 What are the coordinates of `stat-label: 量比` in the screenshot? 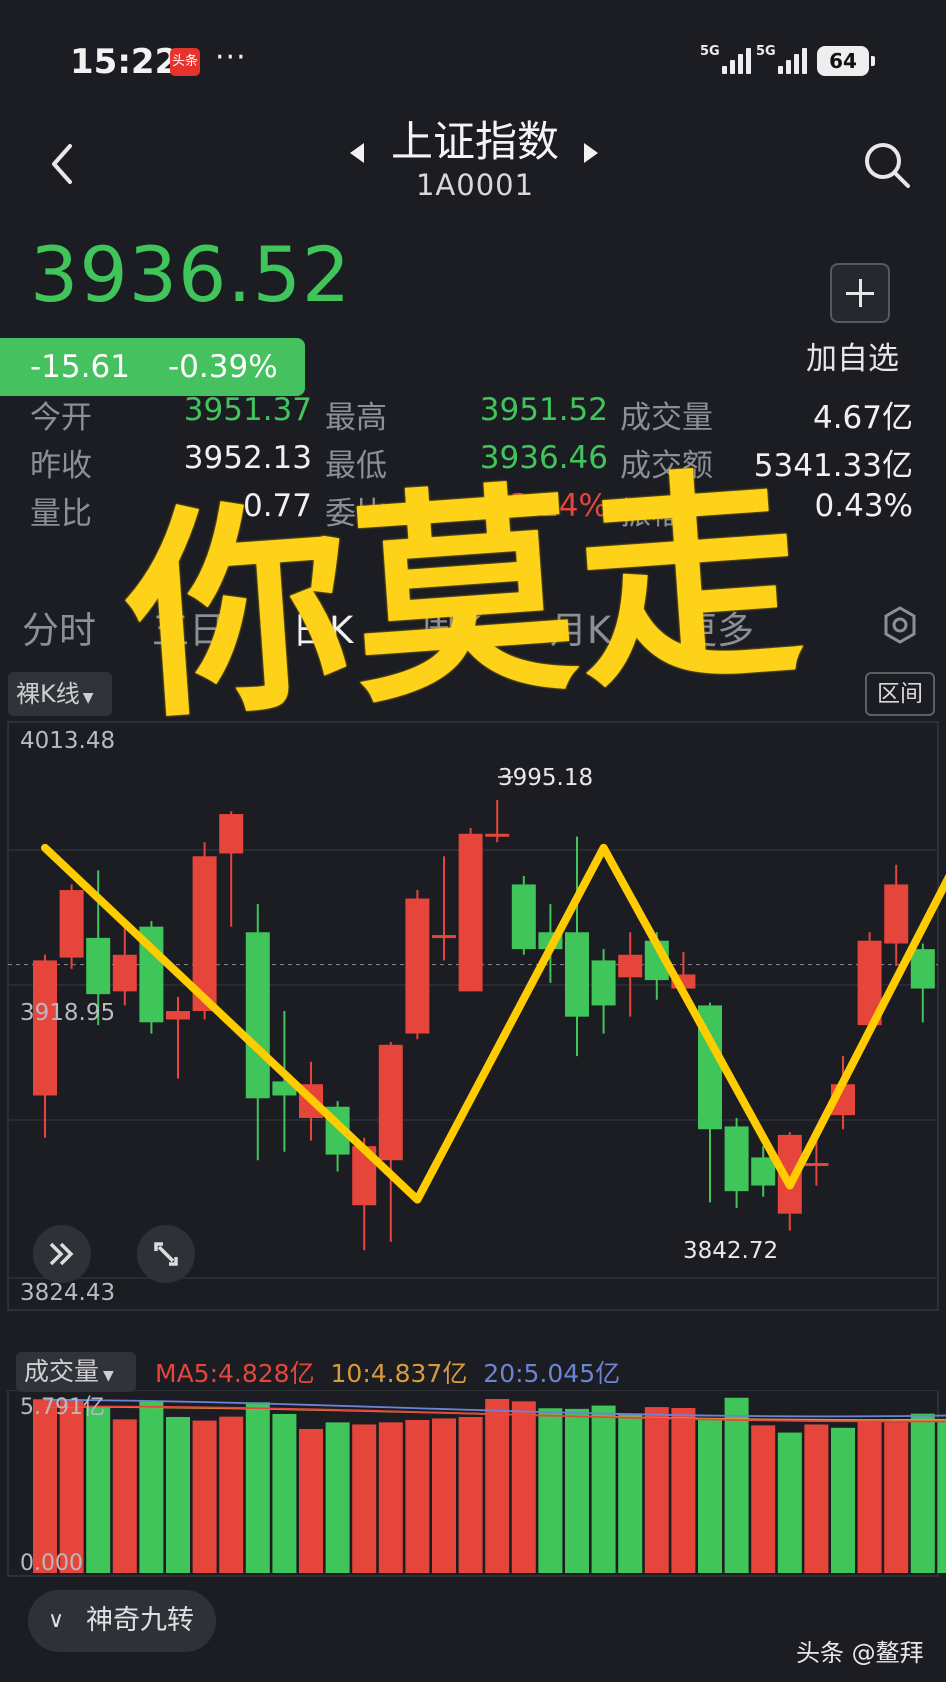 It's located at (61, 514).